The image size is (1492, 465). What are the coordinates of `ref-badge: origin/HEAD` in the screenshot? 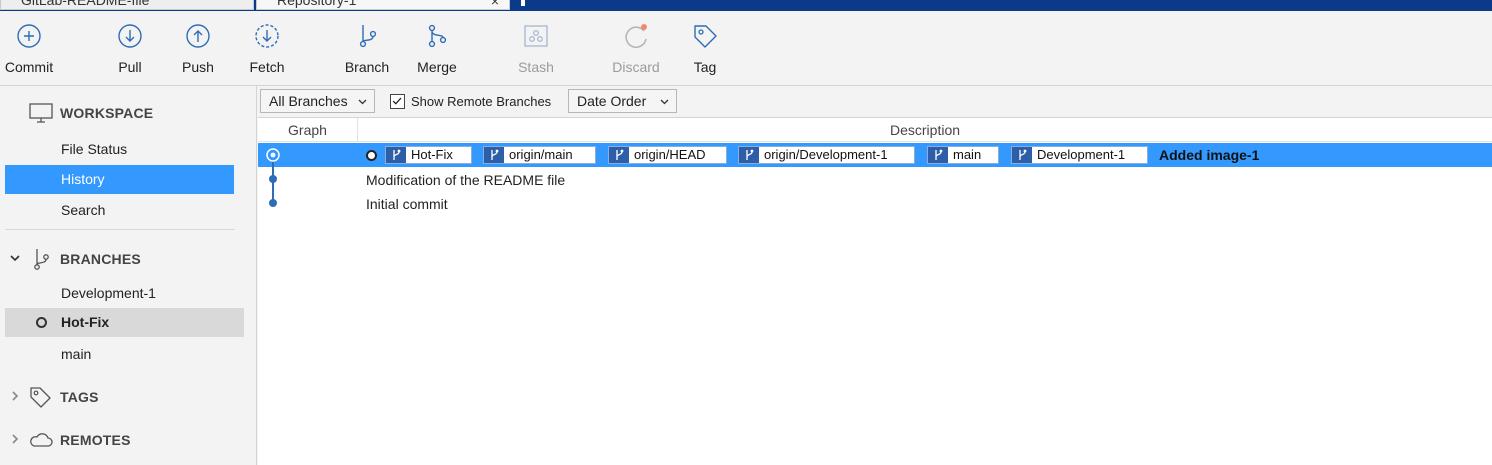 It's located at (667, 155).